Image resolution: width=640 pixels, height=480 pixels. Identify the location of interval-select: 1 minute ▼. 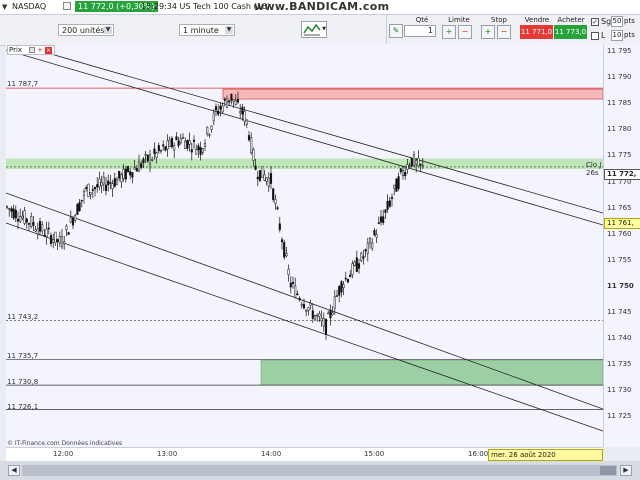
(207, 30).